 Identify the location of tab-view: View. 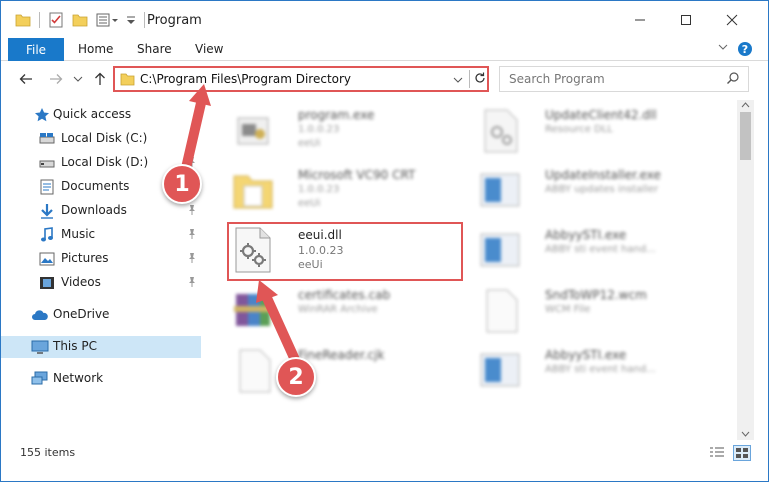
(209, 49).